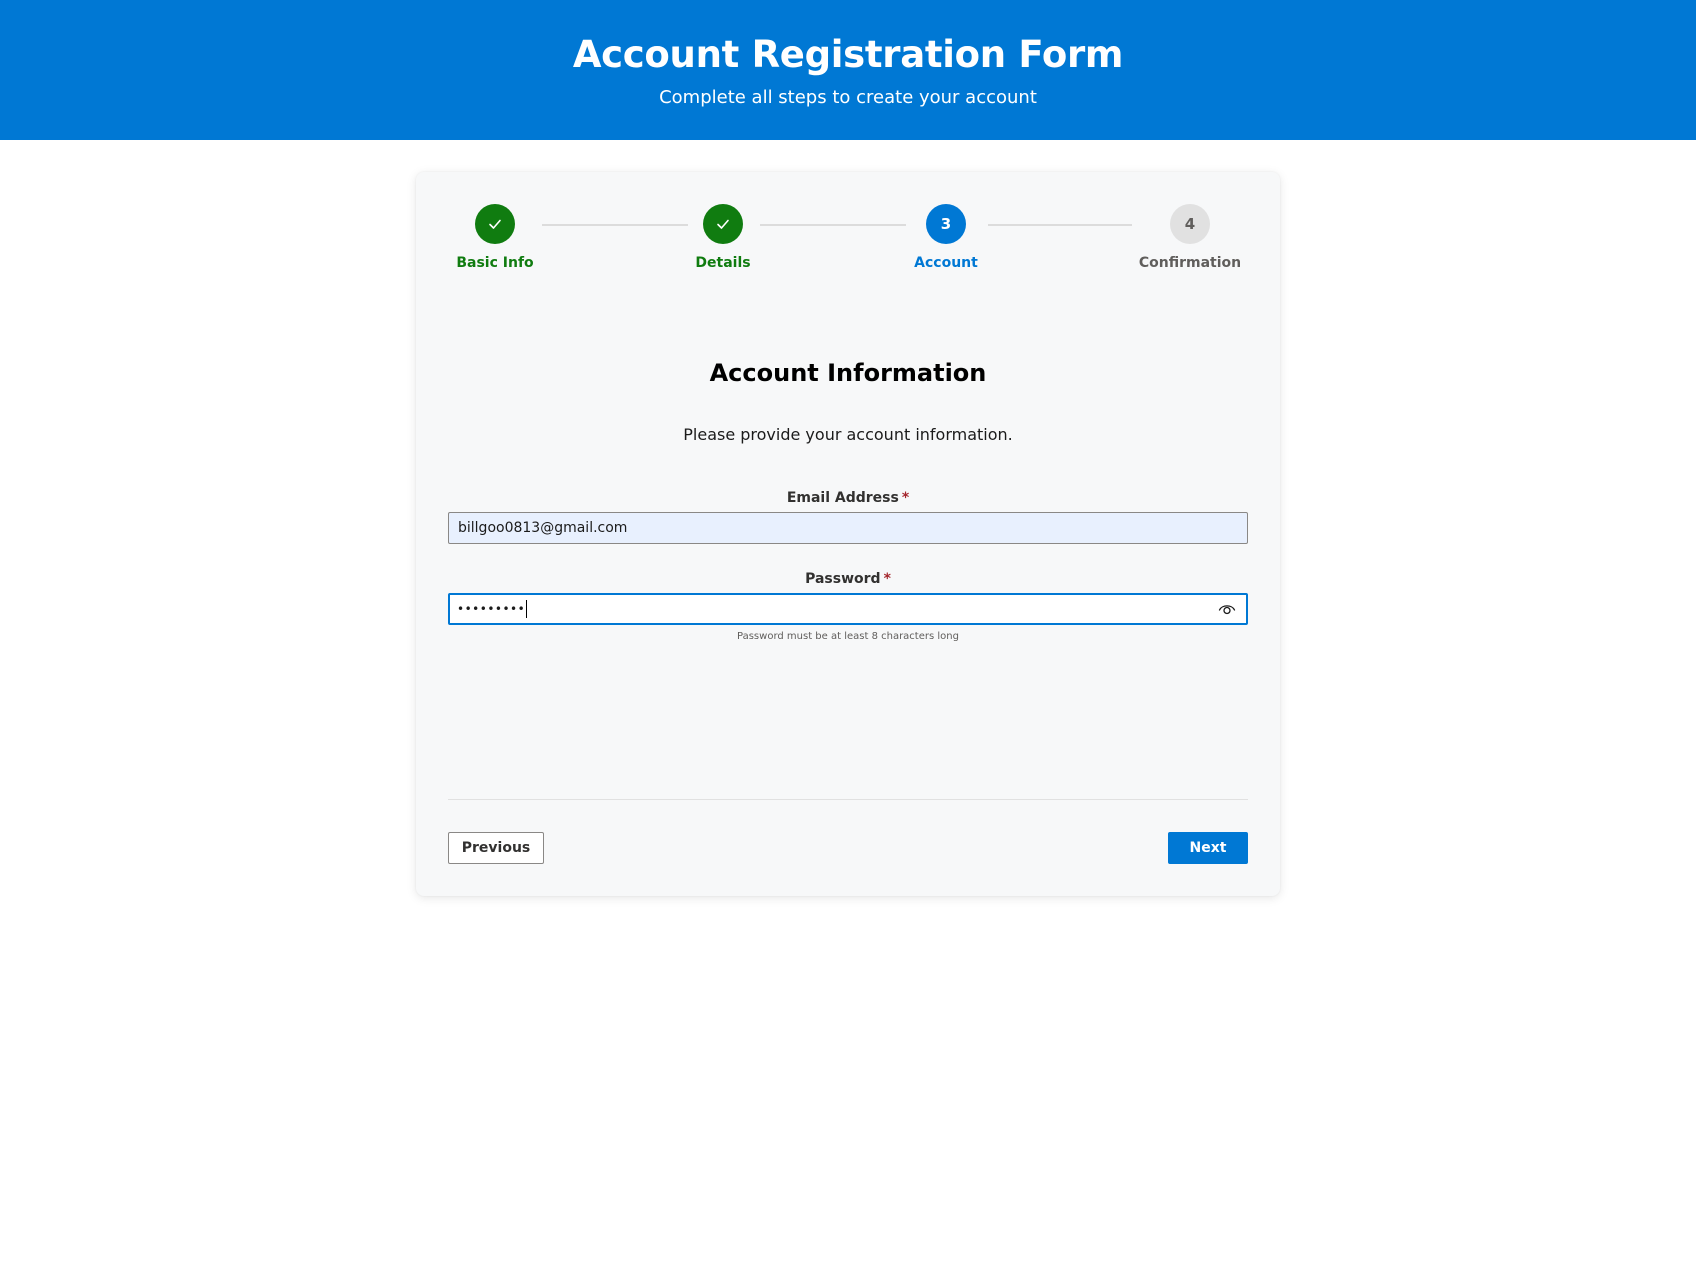 Image resolution: width=1696 pixels, height=1280 pixels. What do you see at coordinates (491, 609) in the screenshot?
I see `password-masked-value: •••••••••` at bounding box center [491, 609].